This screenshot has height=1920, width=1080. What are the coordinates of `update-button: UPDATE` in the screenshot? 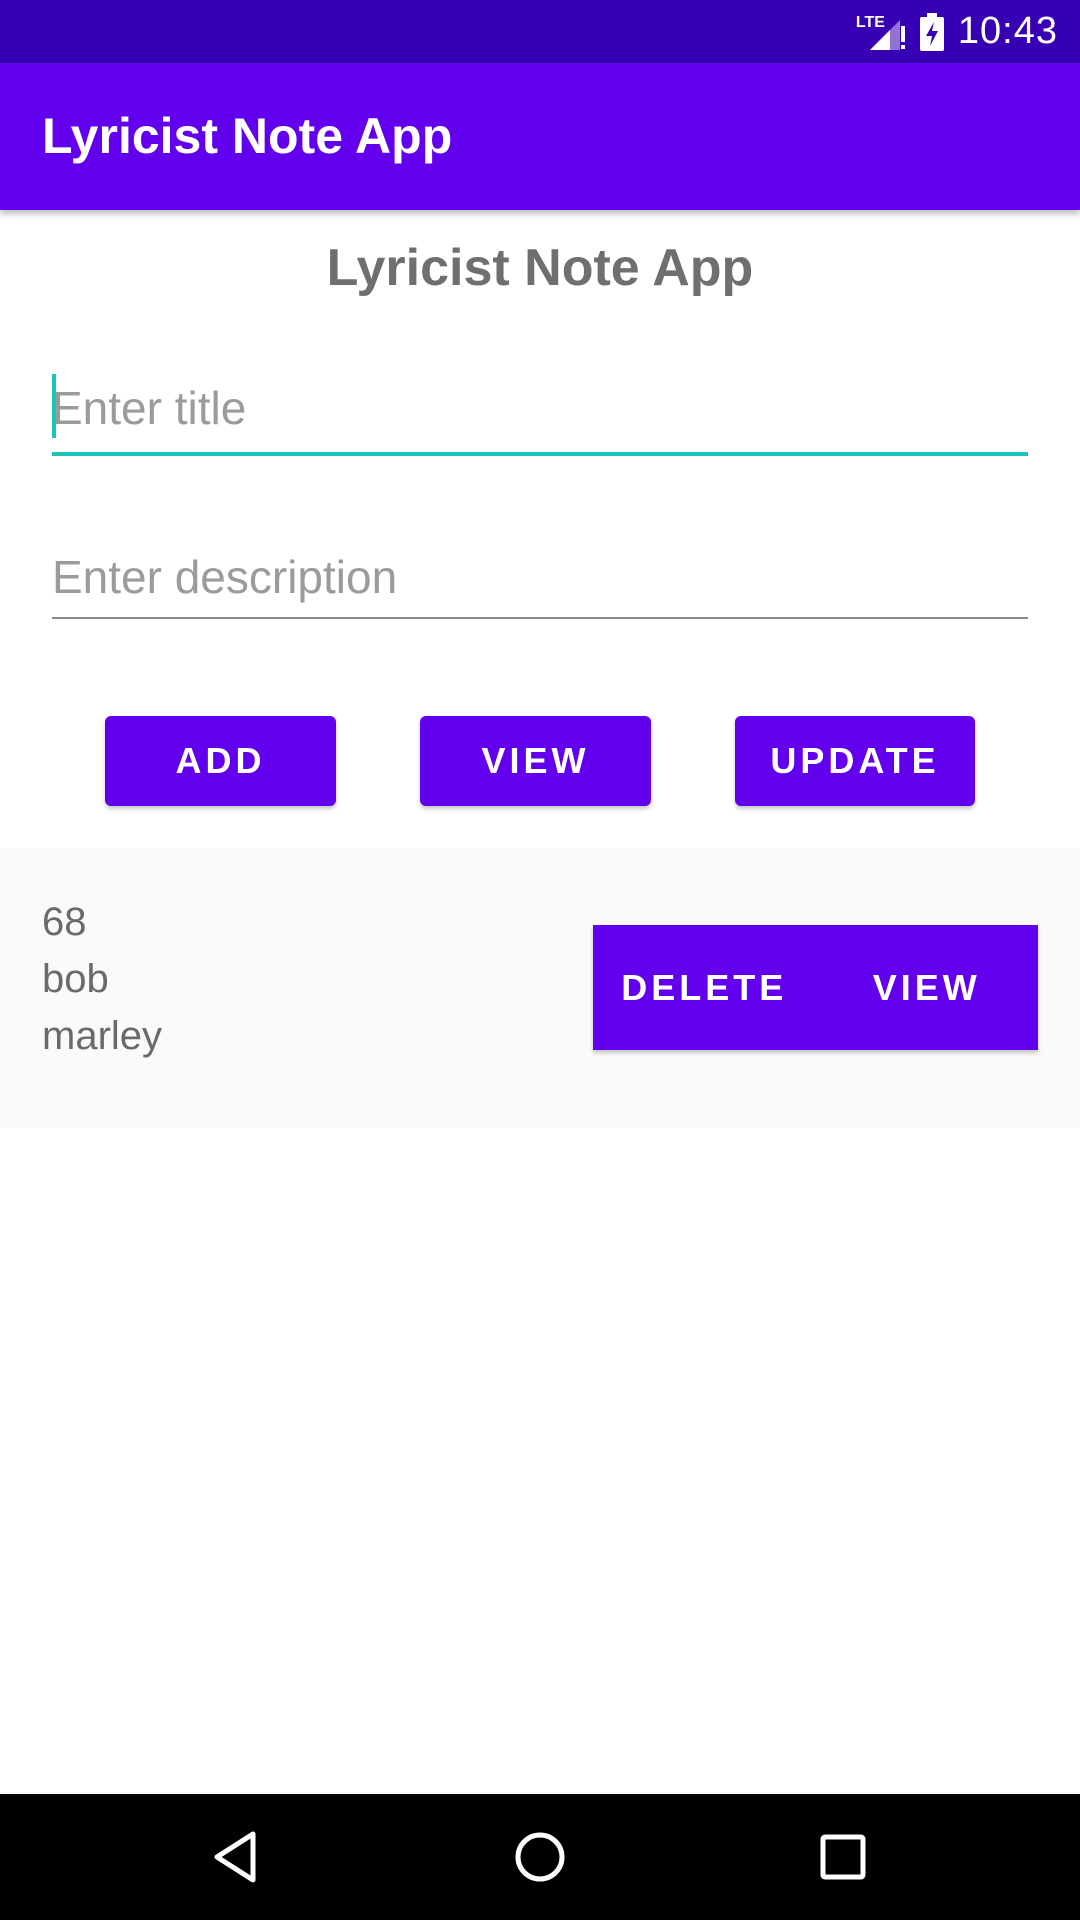 It's located at (855, 761).